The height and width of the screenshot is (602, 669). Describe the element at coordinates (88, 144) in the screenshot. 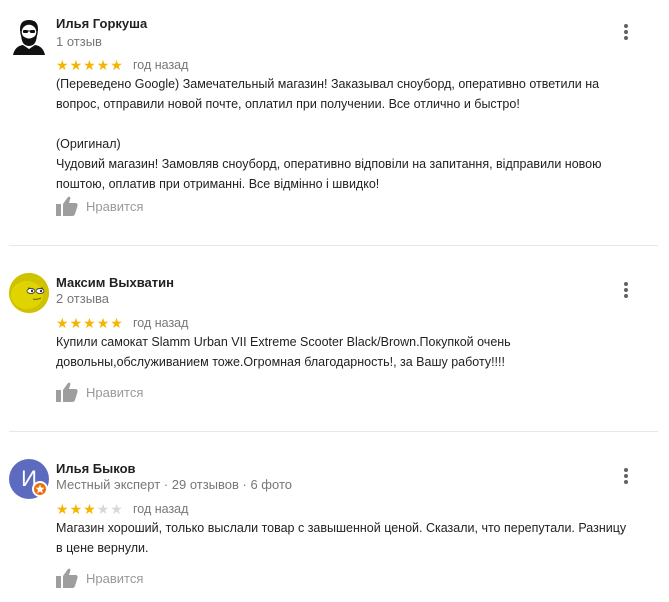

I see `review-text-line: (Оригинал)` at that location.